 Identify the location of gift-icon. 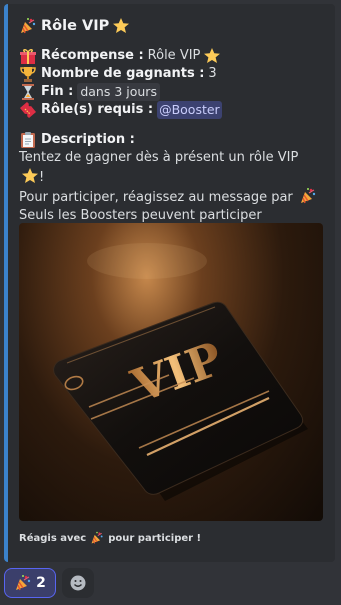
(28, 56).